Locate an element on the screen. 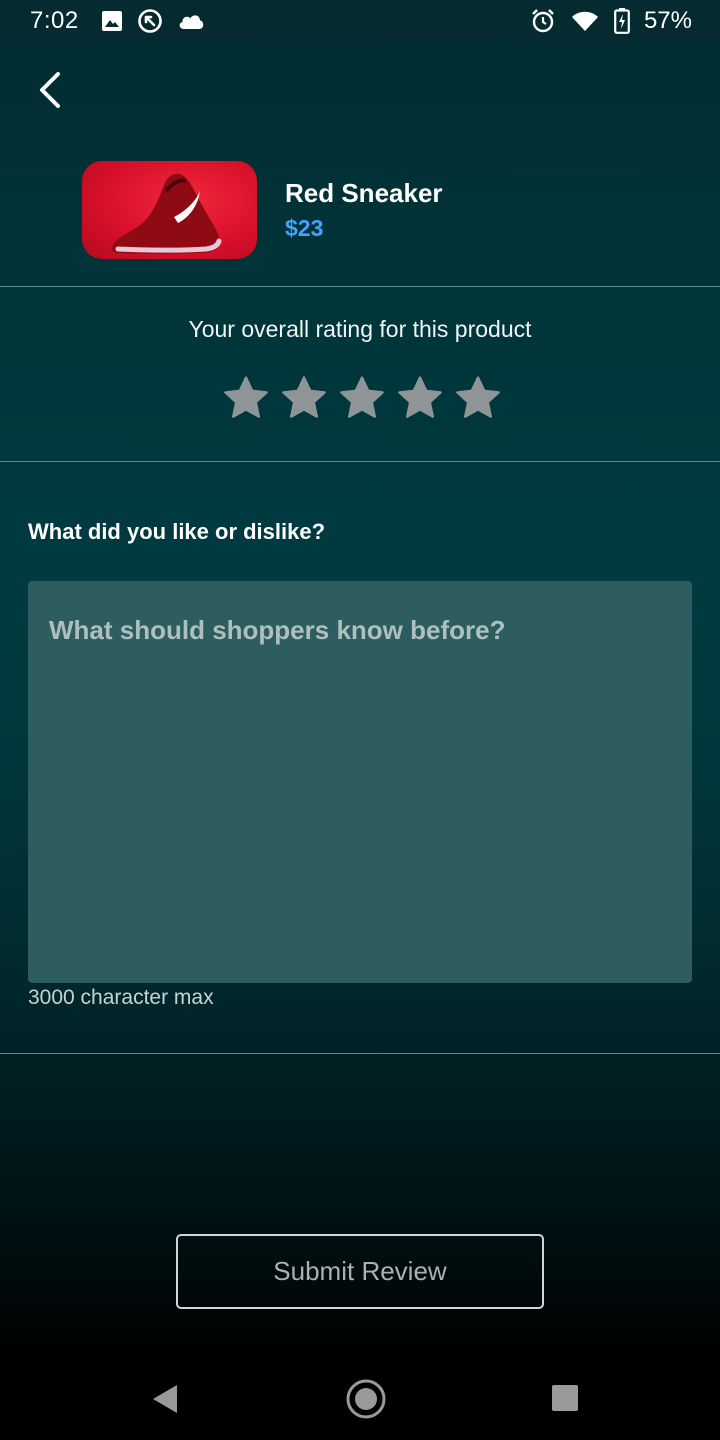 The width and height of the screenshot is (720, 1440). star-3-icon is located at coordinates (362, 398).